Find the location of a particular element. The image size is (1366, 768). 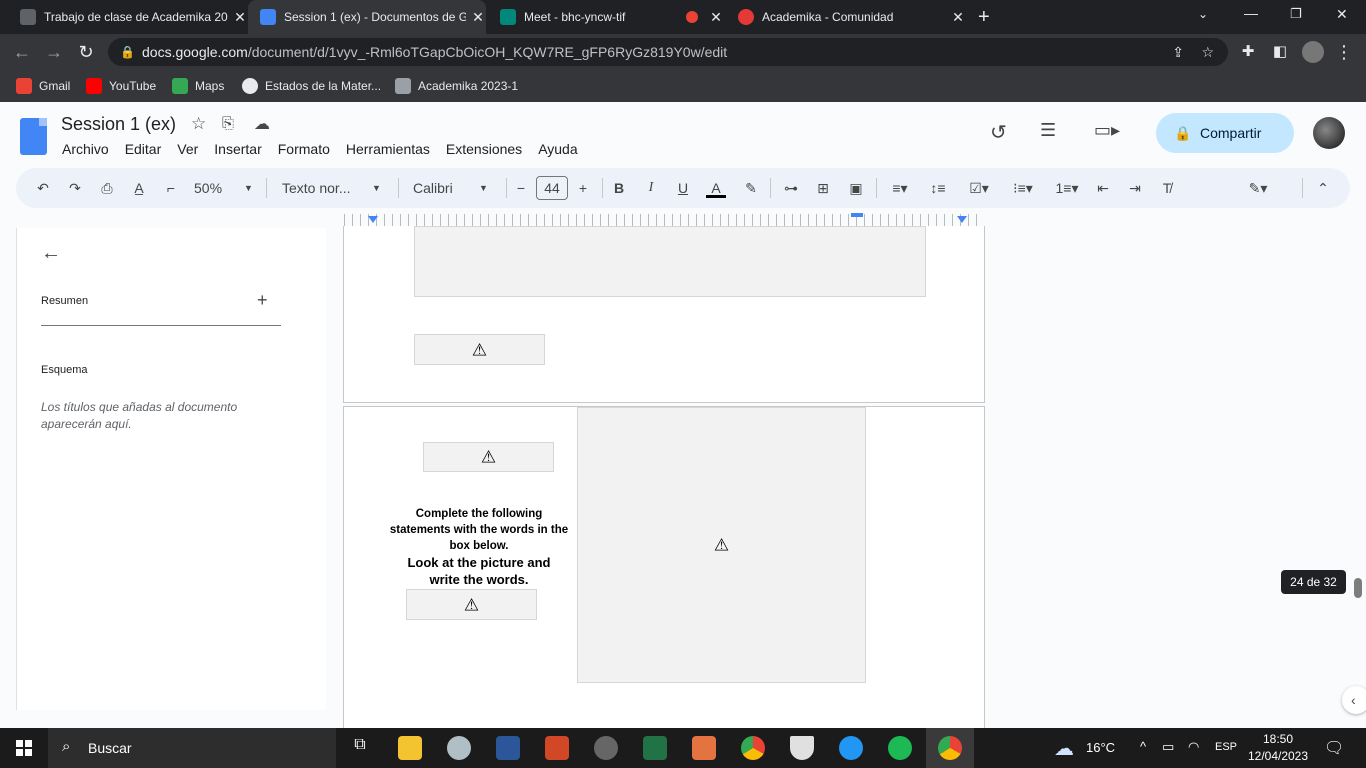

task-view-icon: ⧉ is located at coordinates (360, 748).